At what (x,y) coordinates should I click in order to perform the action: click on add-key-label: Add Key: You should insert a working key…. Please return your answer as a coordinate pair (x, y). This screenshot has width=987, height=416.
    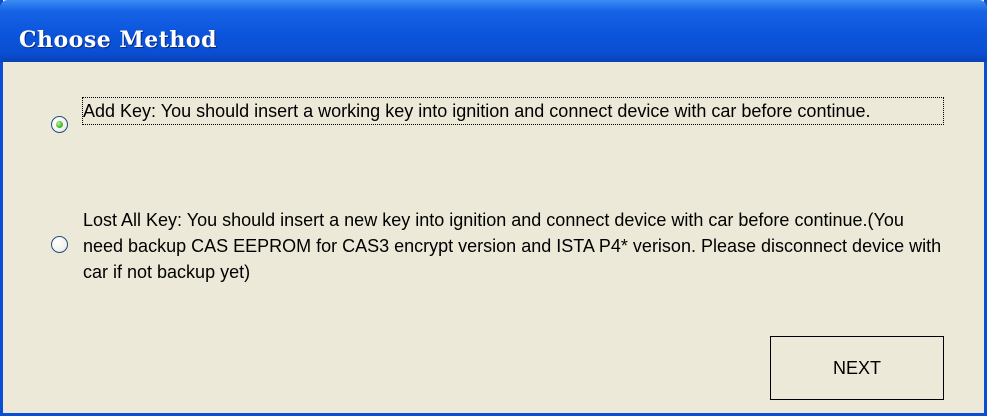
    Looking at the image, I should click on (513, 111).